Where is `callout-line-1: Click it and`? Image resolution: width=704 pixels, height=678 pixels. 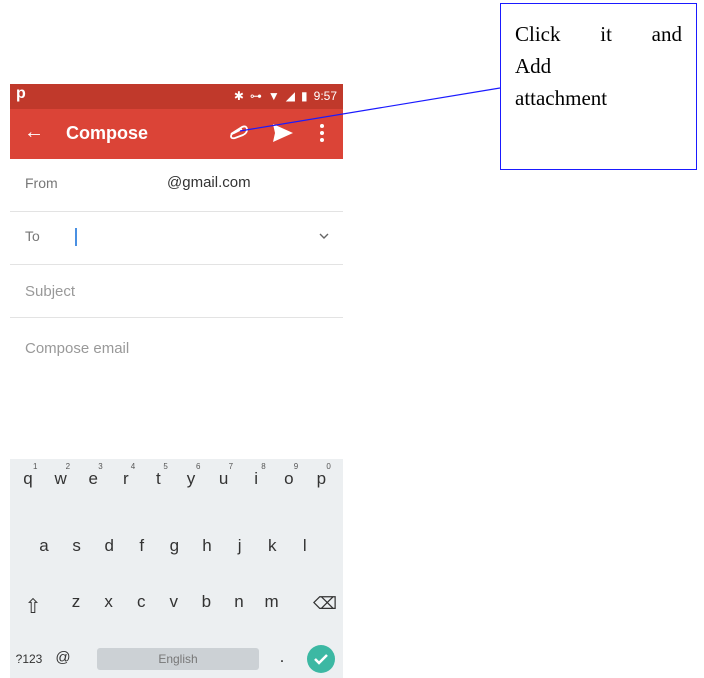 callout-line-1: Click it and is located at coordinates (598, 34).